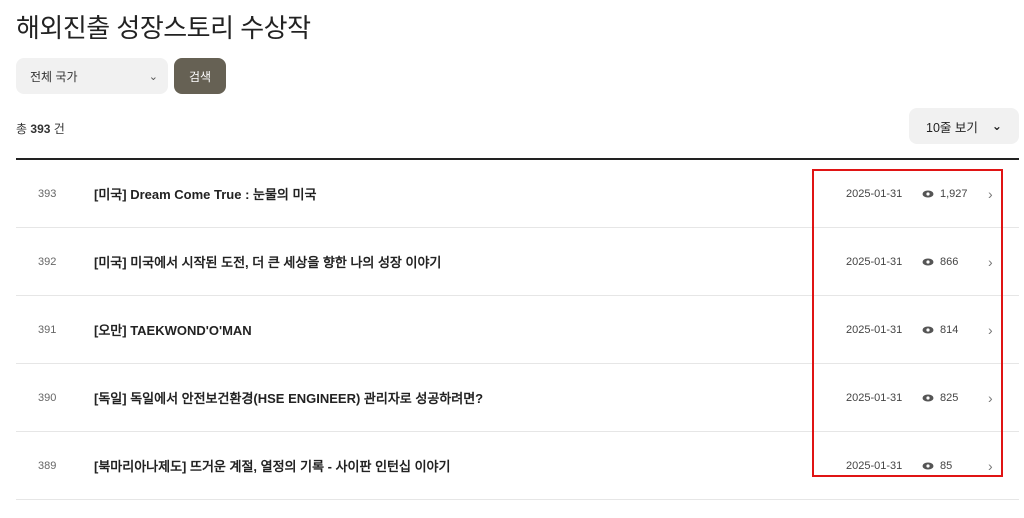  What do you see at coordinates (163, 28) in the screenshot?
I see `page-title: 해외진출 성장스토리 수상작` at bounding box center [163, 28].